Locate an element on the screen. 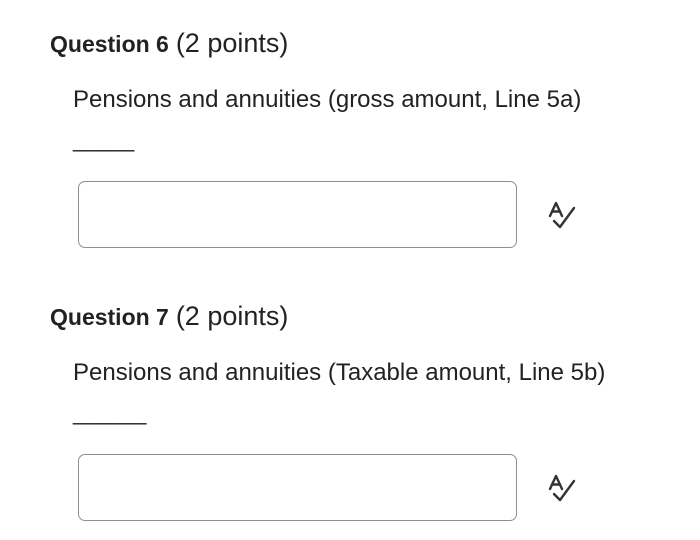 The image size is (700, 540). question-heading: Question 6 (2 points) is located at coordinates (169, 43).